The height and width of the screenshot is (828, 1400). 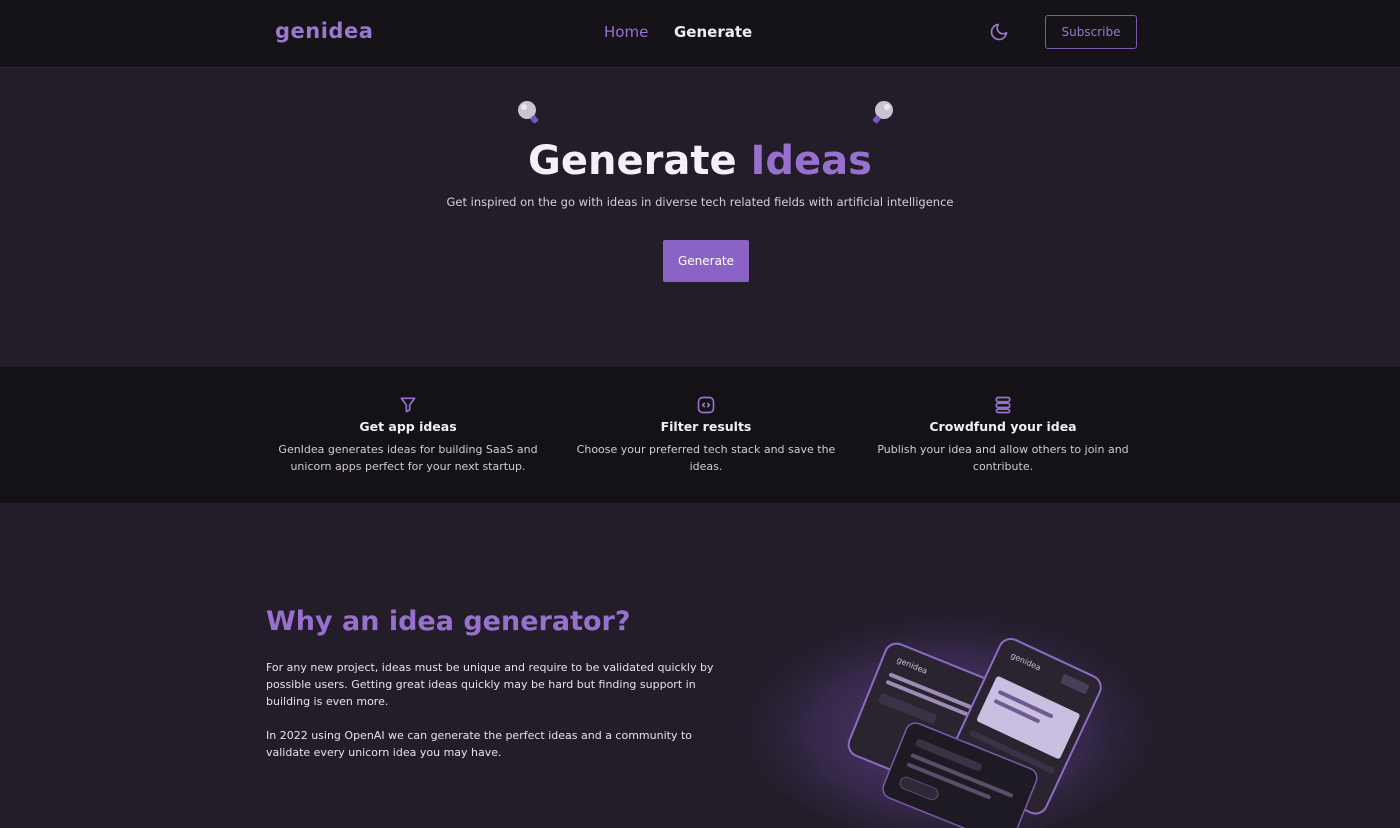 What do you see at coordinates (706, 426) in the screenshot?
I see `feature-title: Filter results` at bounding box center [706, 426].